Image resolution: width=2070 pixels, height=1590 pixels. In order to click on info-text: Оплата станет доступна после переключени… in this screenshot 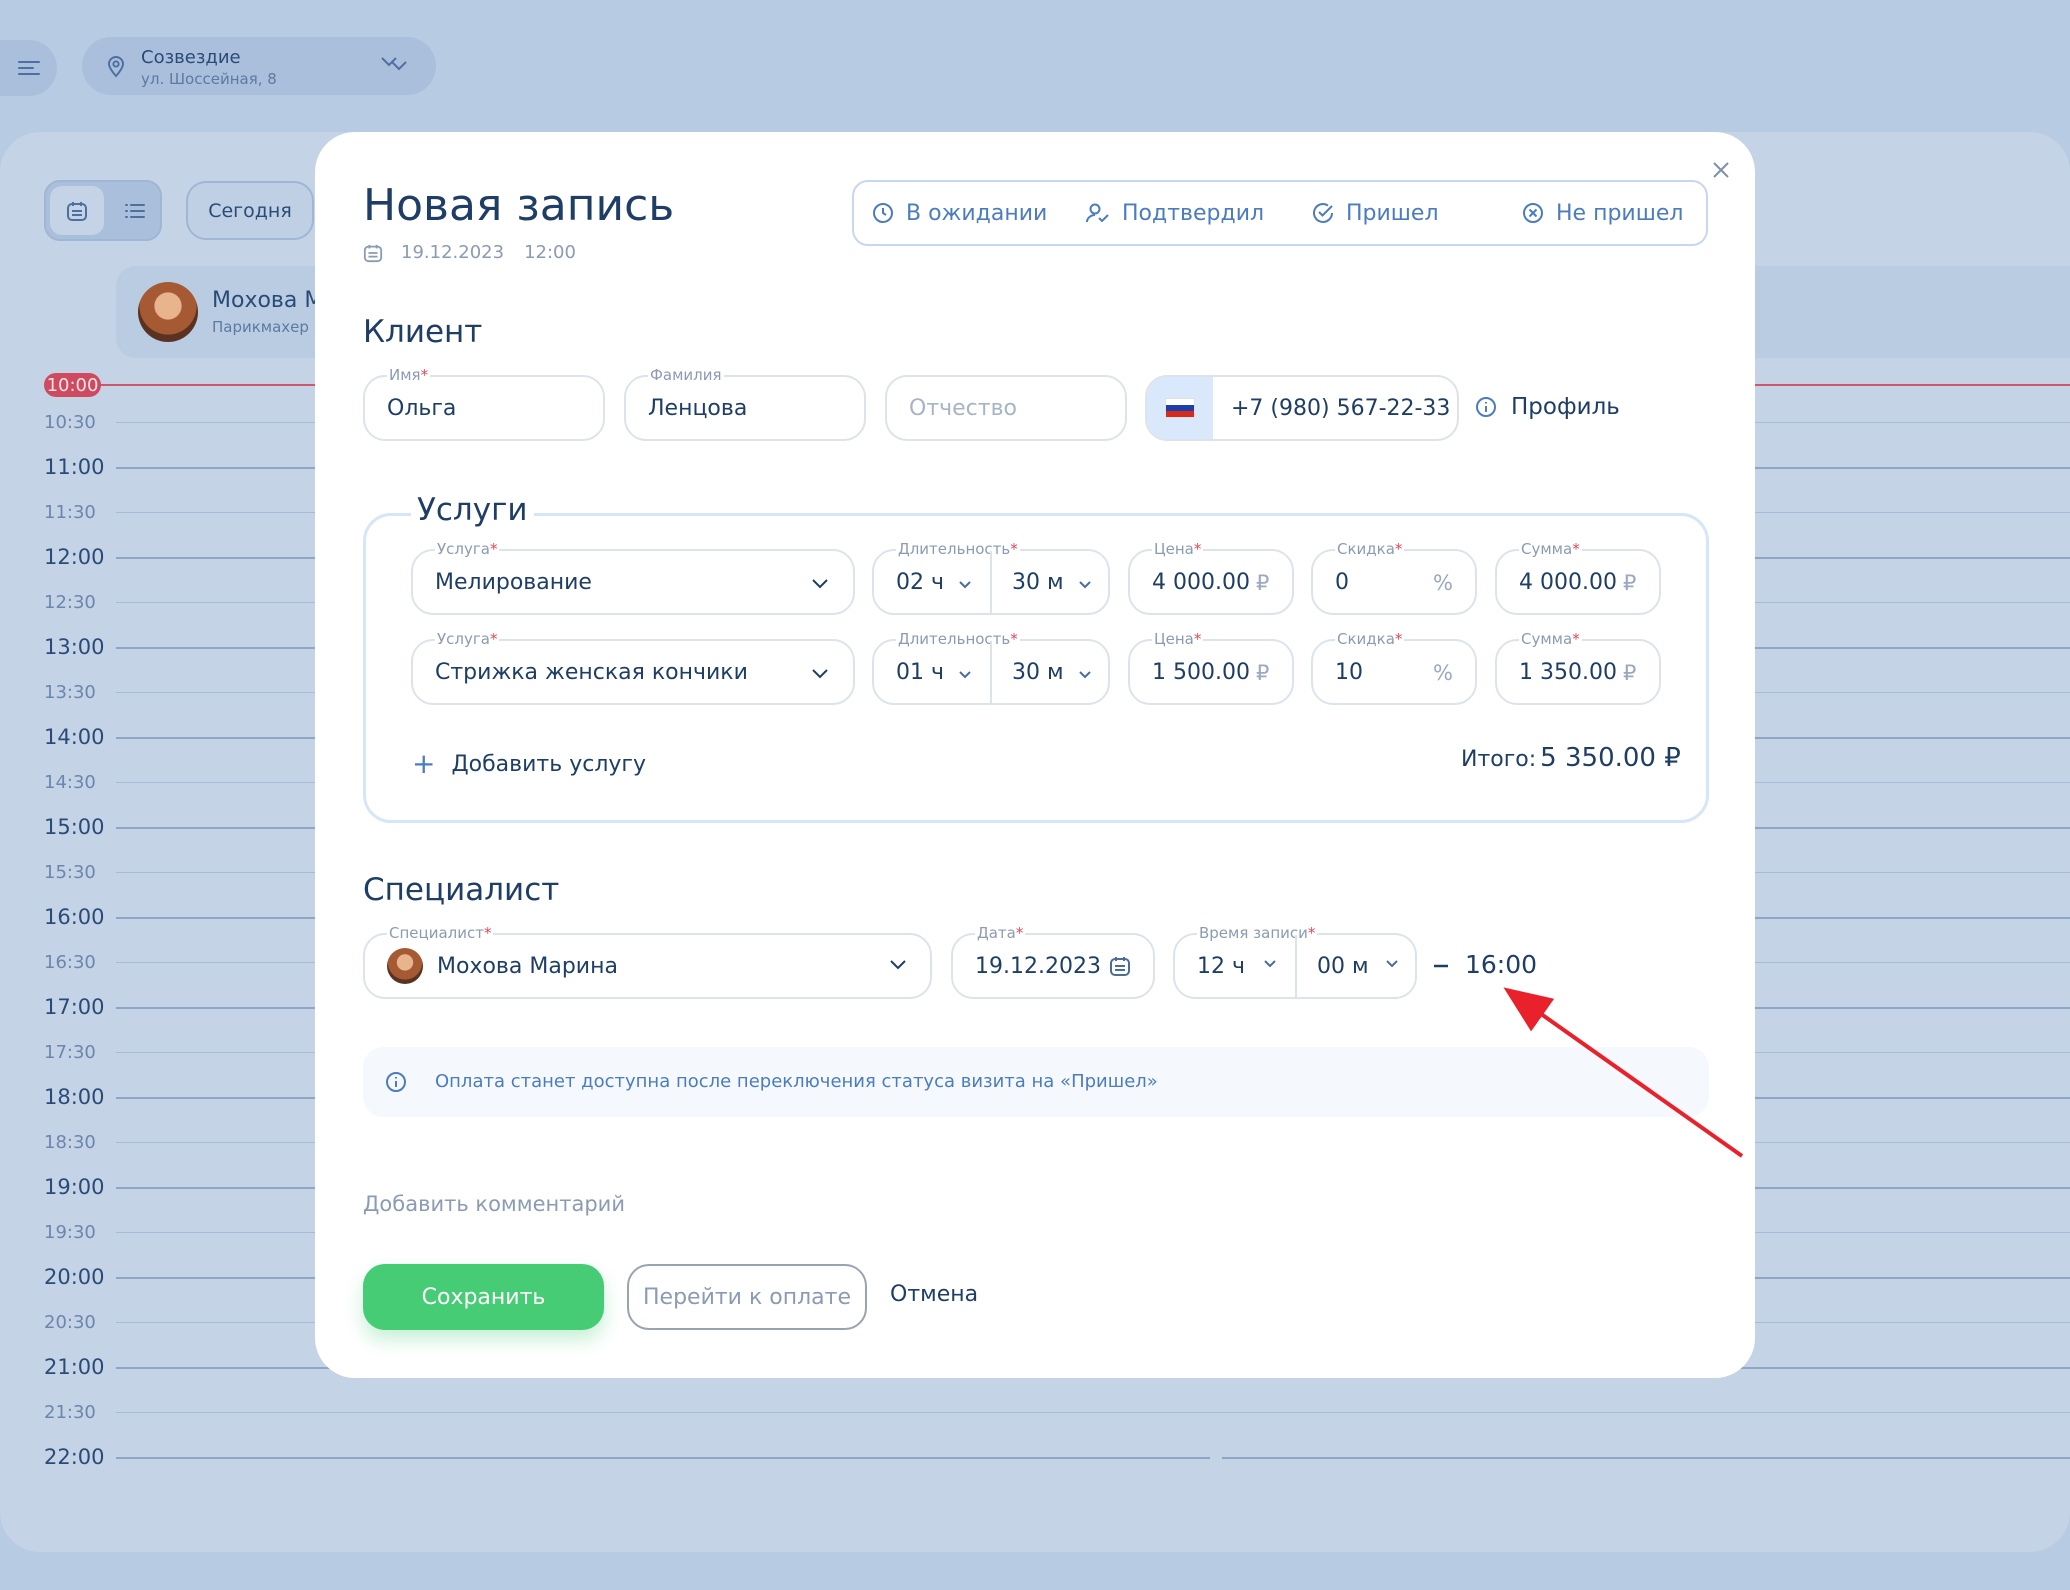, I will do `click(796, 1081)`.